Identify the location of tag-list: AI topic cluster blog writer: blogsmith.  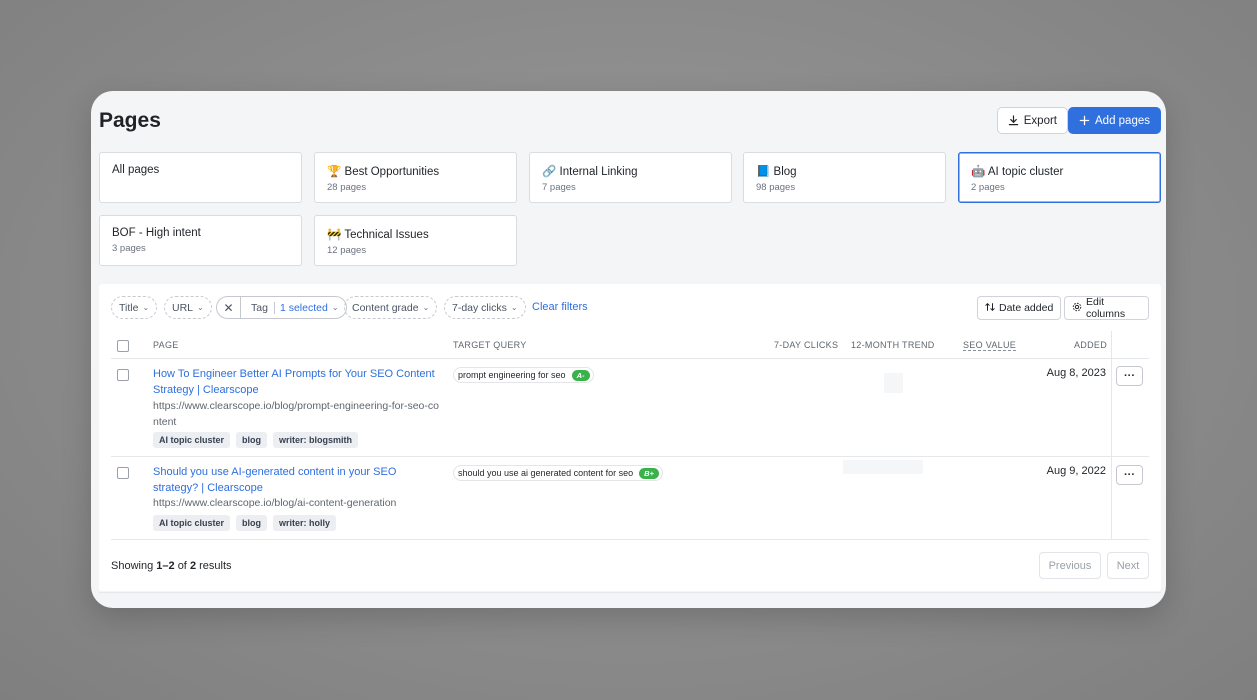
(256, 440).